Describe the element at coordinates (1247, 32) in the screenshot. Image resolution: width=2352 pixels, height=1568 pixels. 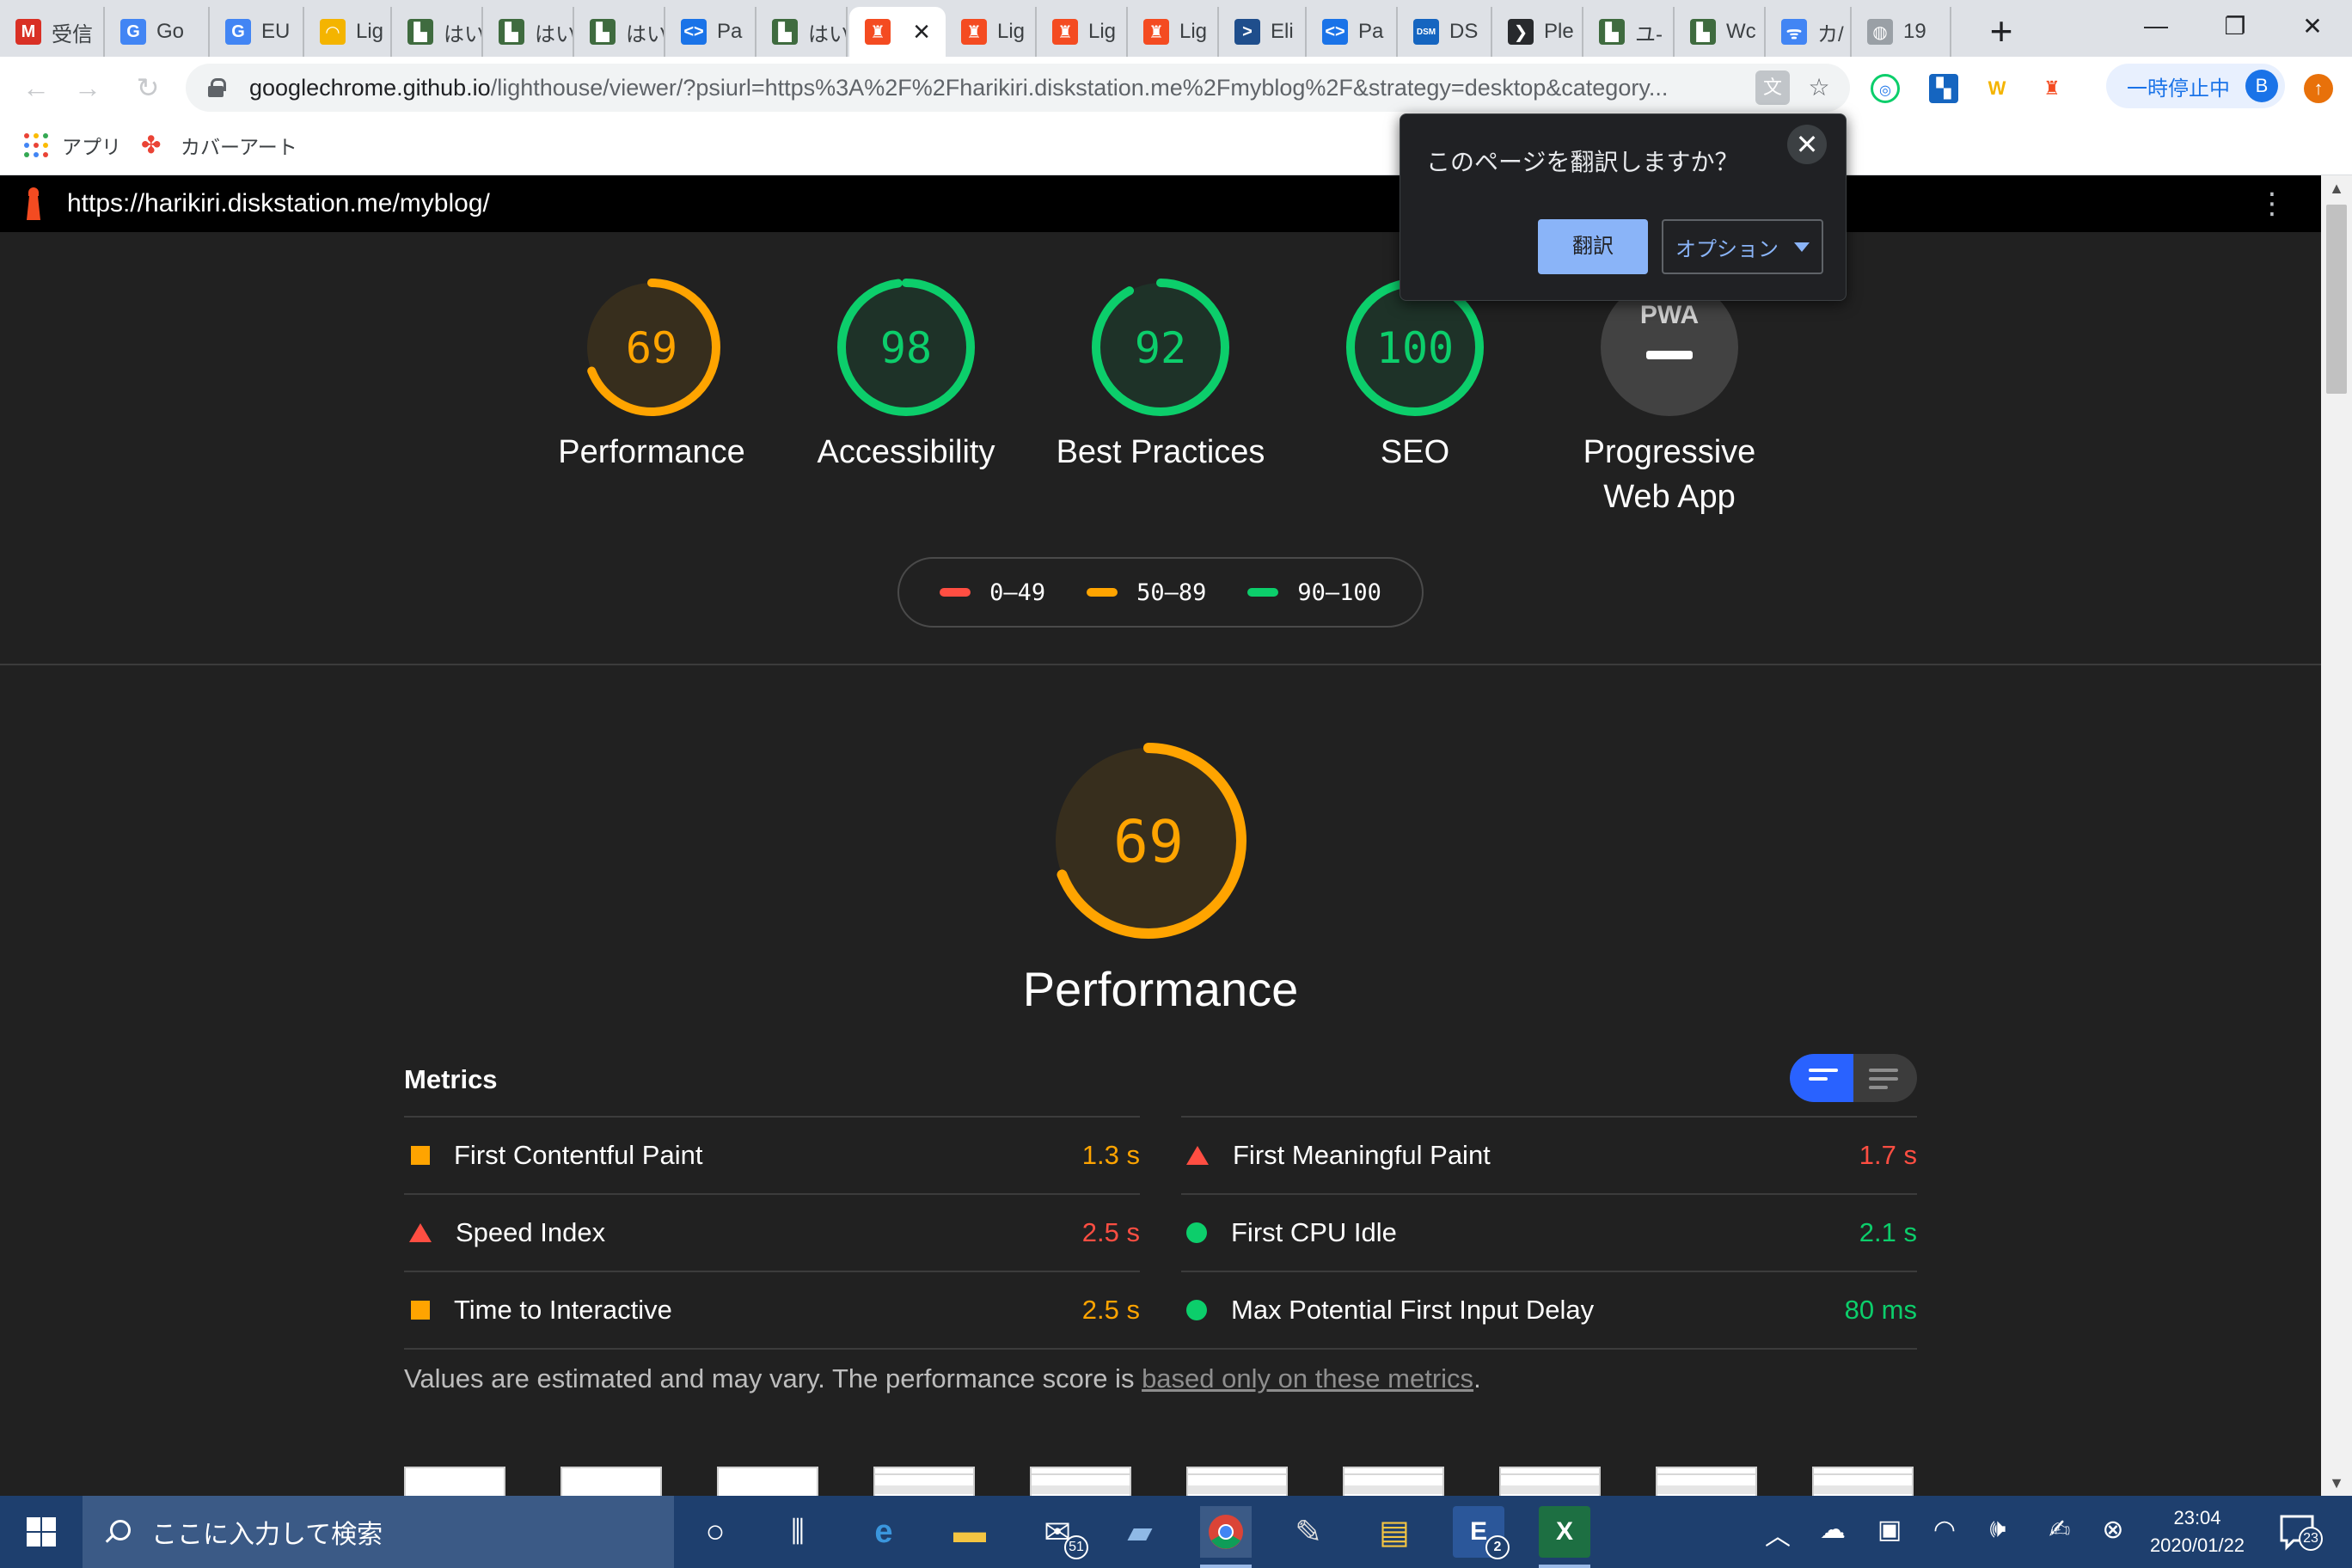
I see `powershell-icon: >` at that location.